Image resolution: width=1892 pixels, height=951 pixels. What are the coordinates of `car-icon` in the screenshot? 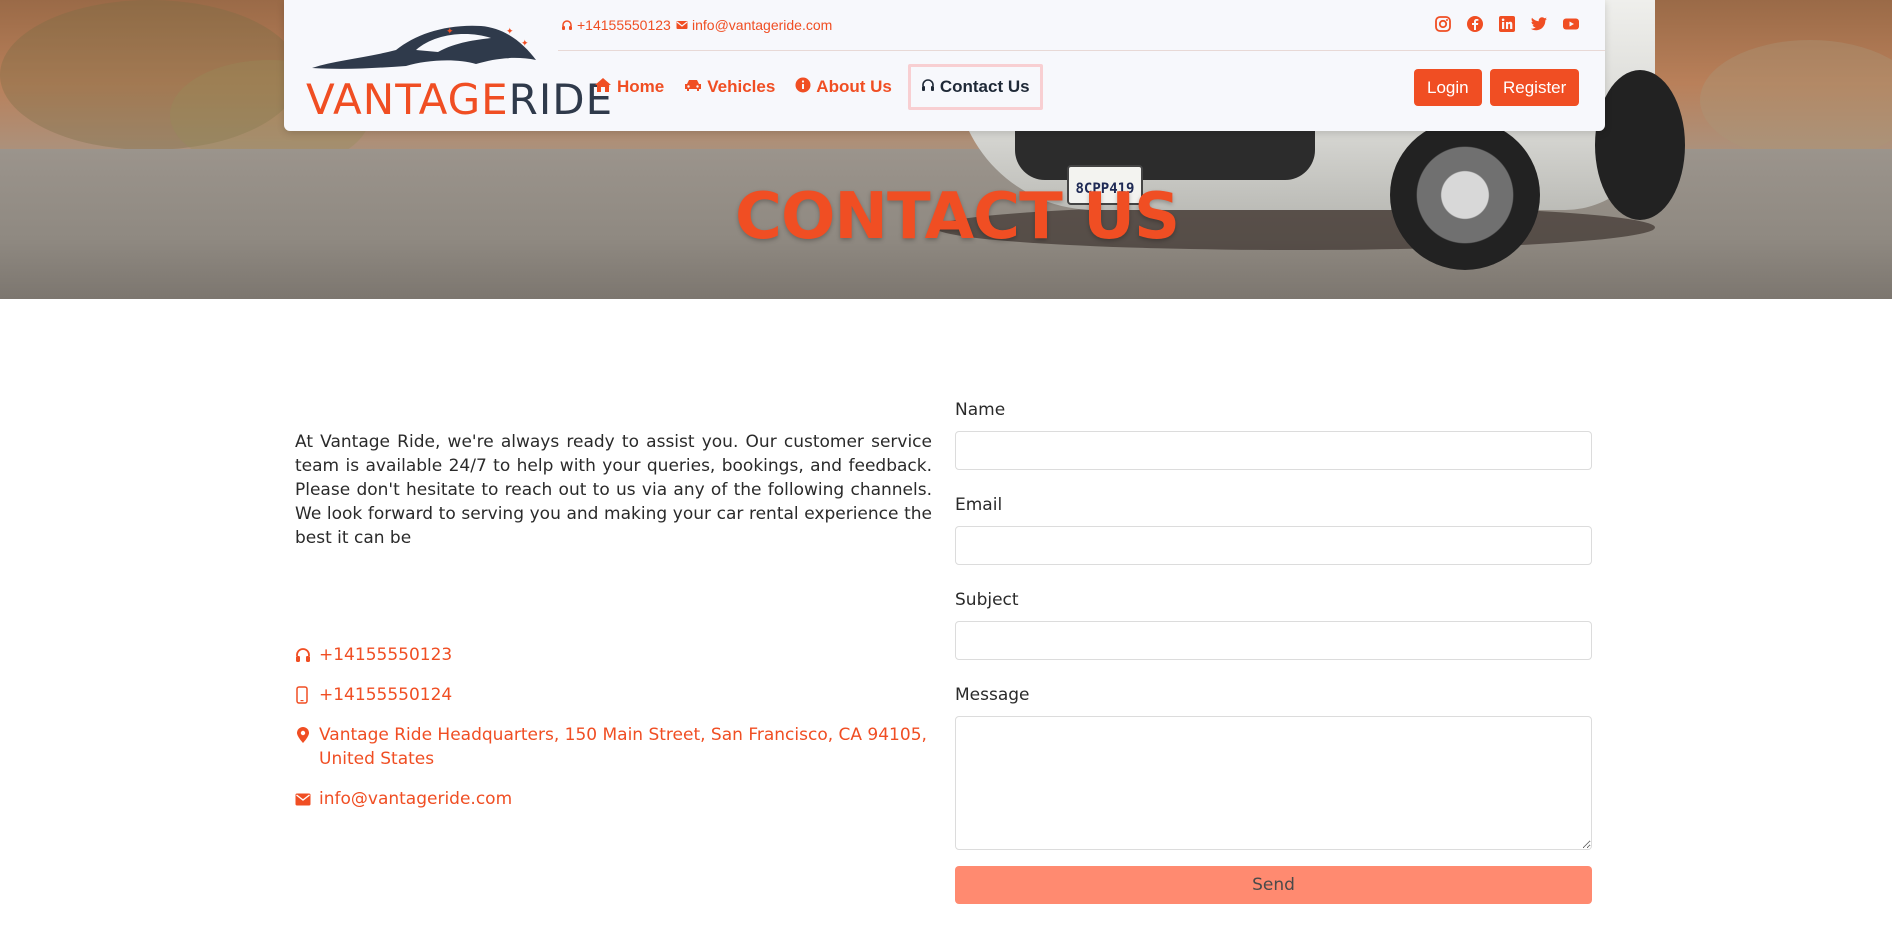 It's located at (693, 87).